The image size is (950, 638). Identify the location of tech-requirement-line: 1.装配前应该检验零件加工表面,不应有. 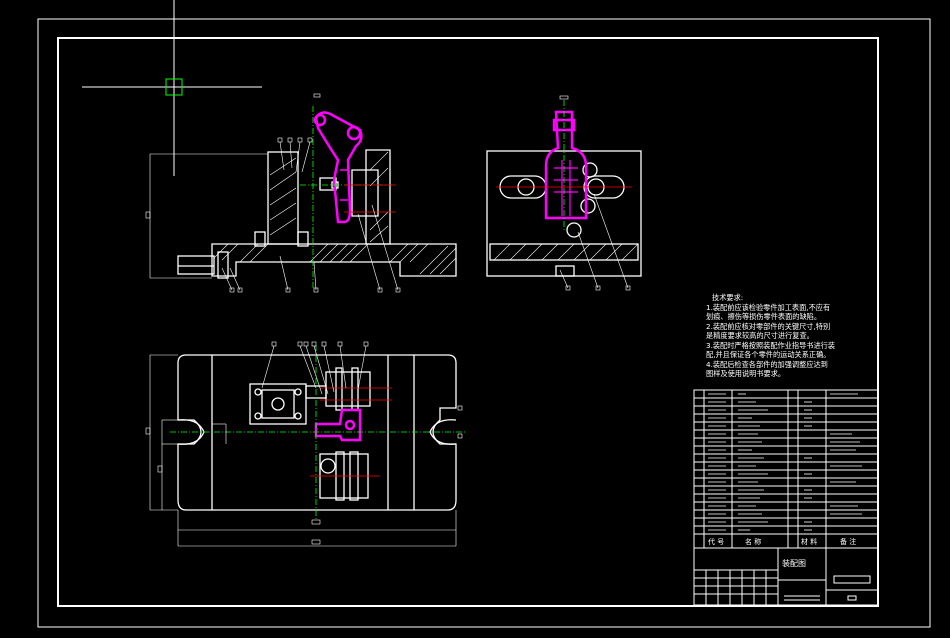
(768, 307).